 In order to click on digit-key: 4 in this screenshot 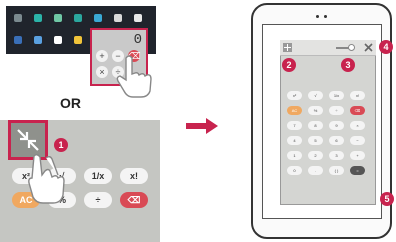, I will do `click(294, 140)`.